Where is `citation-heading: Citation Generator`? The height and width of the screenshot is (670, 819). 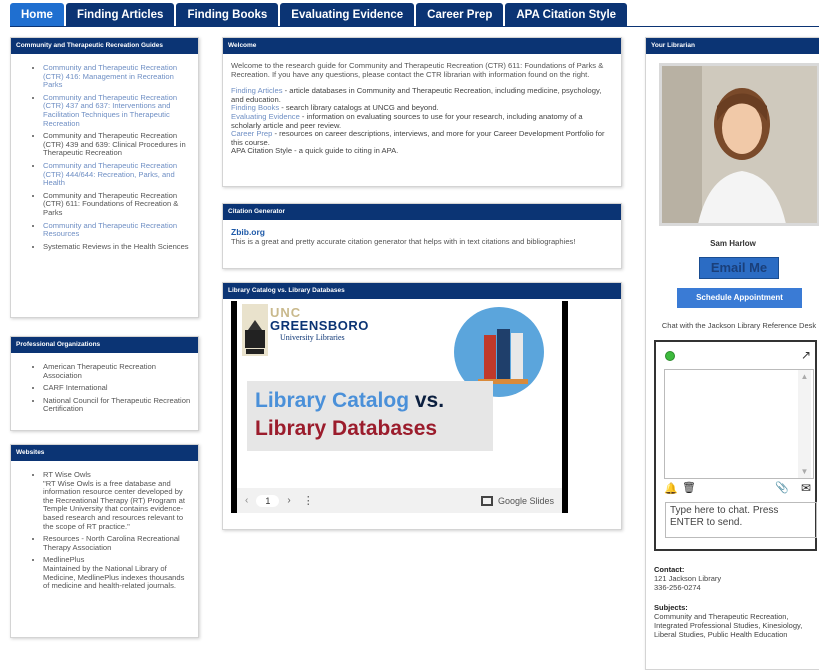 citation-heading: Citation Generator is located at coordinates (422, 212).